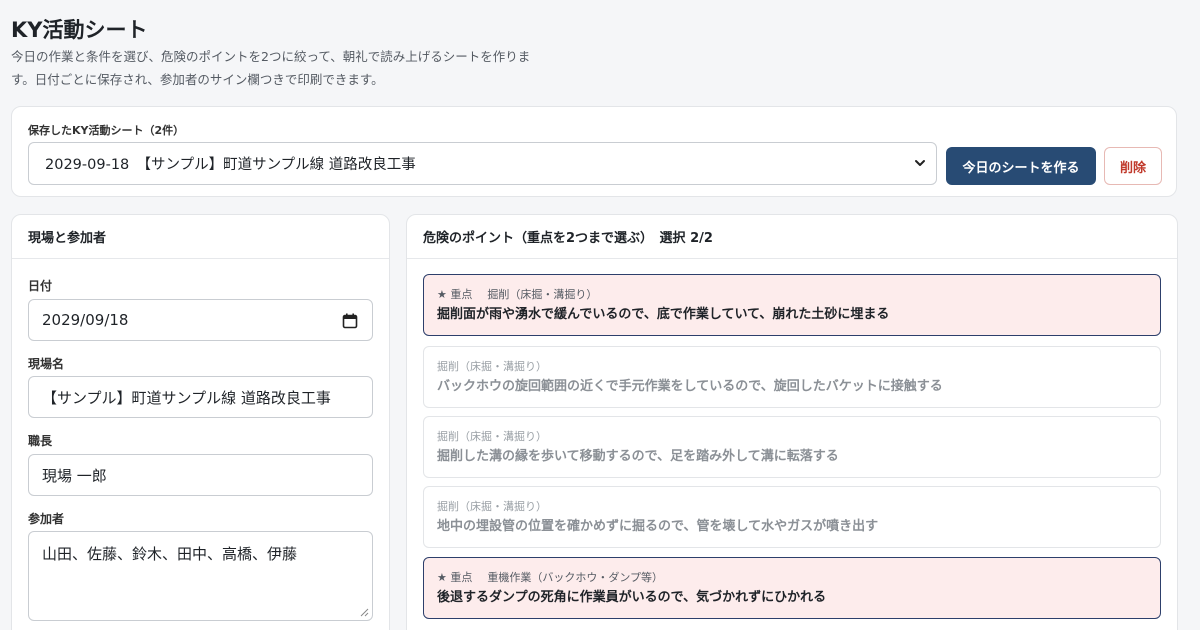 This screenshot has width=1200, height=630. Describe the element at coordinates (658, 526) in the screenshot. I see `hazard-text: 地中の埋設管の位置を確かめずに掘るので、管を壊して水やガスが噴き出す` at that location.